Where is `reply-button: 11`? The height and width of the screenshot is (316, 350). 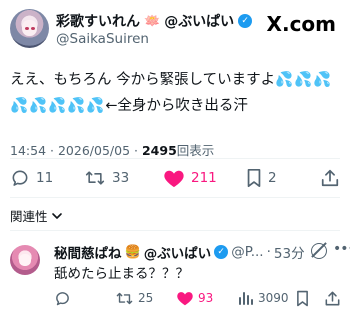
reply-button: 11 is located at coordinates (31, 178).